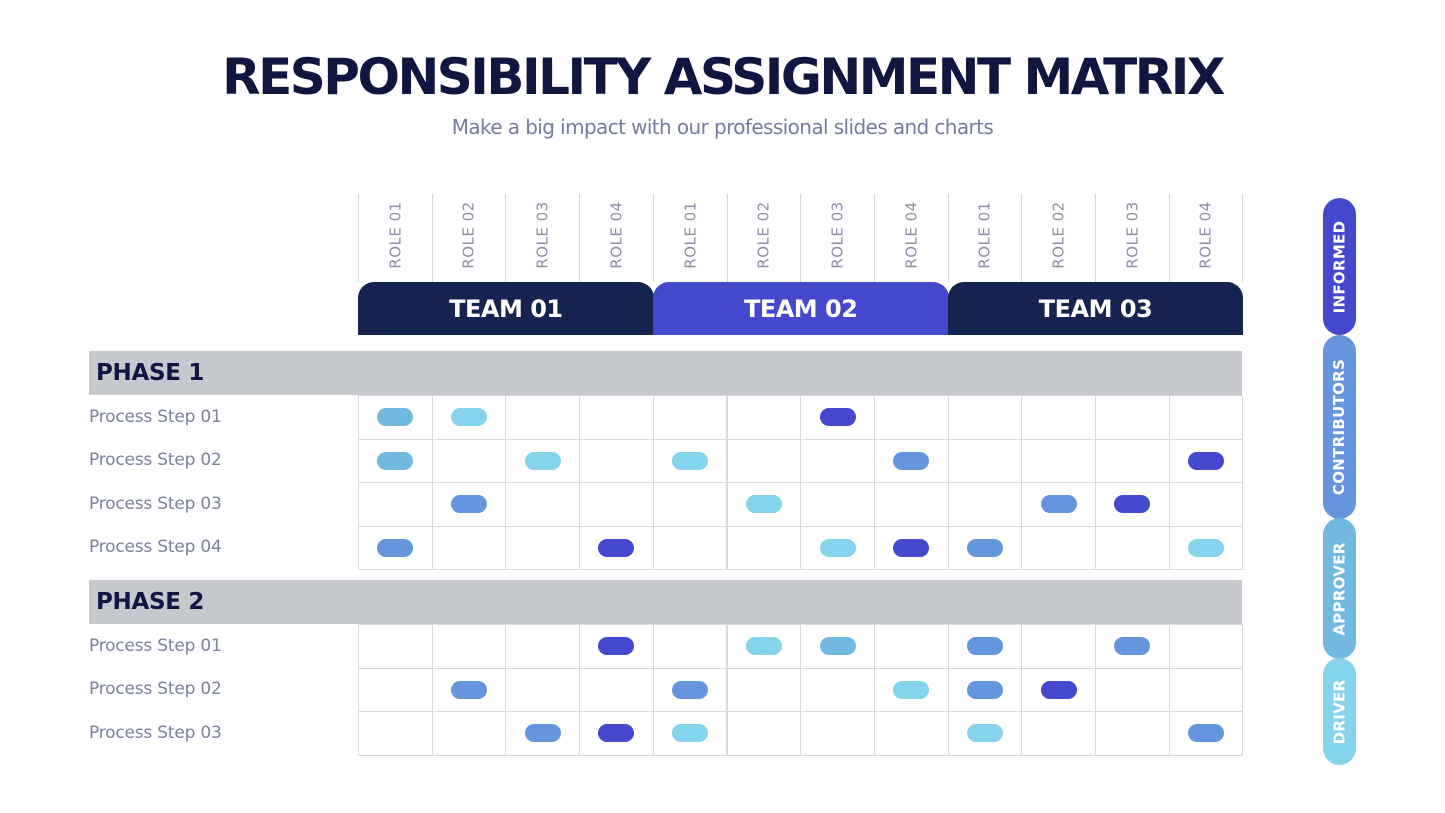 This screenshot has width=1445, height=813. I want to click on process-step-label: Process Step 01, so click(155, 416).